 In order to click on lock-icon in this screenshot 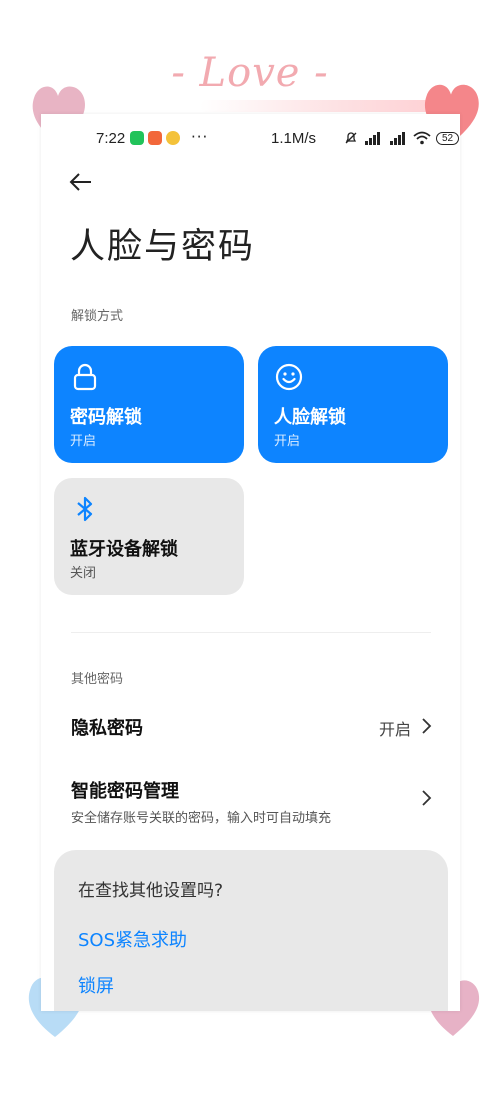, I will do `click(85, 377)`.